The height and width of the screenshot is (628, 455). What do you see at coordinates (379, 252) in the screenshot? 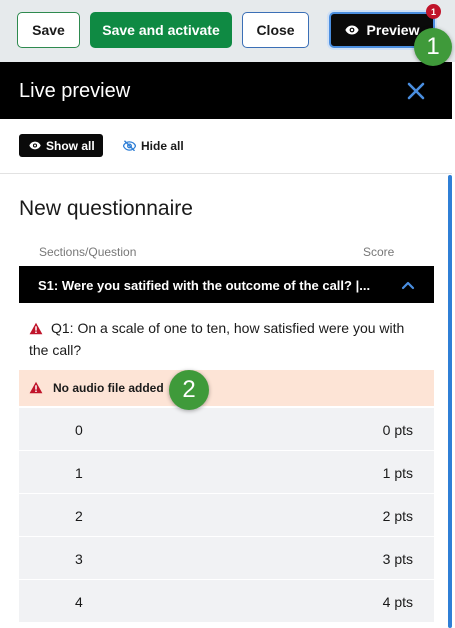
I see `column-header-score: Score` at bounding box center [379, 252].